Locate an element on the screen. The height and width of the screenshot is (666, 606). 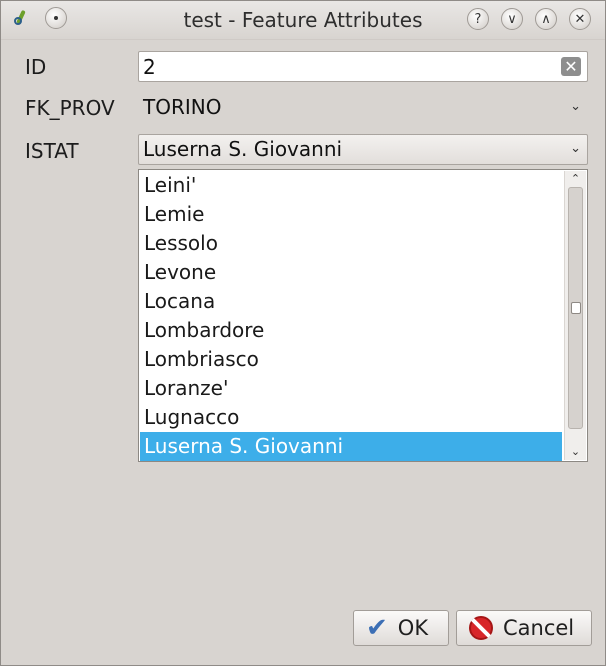
istat-label: ISTAT is located at coordinates (52, 151).